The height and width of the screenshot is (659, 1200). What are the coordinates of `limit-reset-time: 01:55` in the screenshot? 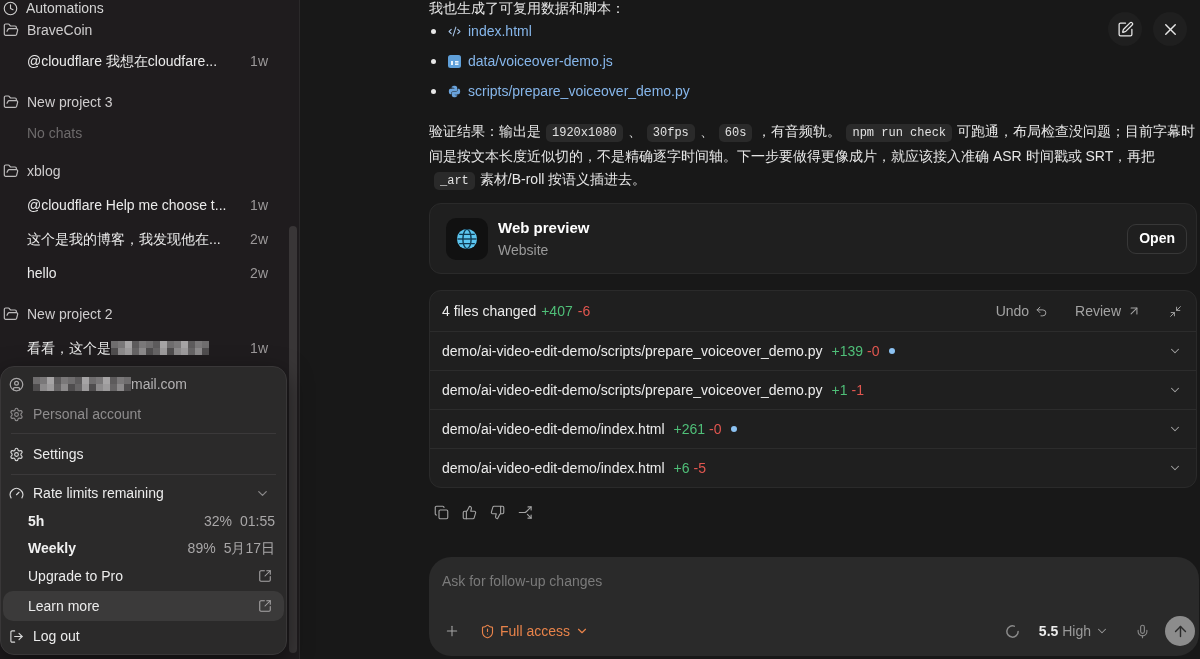 It's located at (257, 521).